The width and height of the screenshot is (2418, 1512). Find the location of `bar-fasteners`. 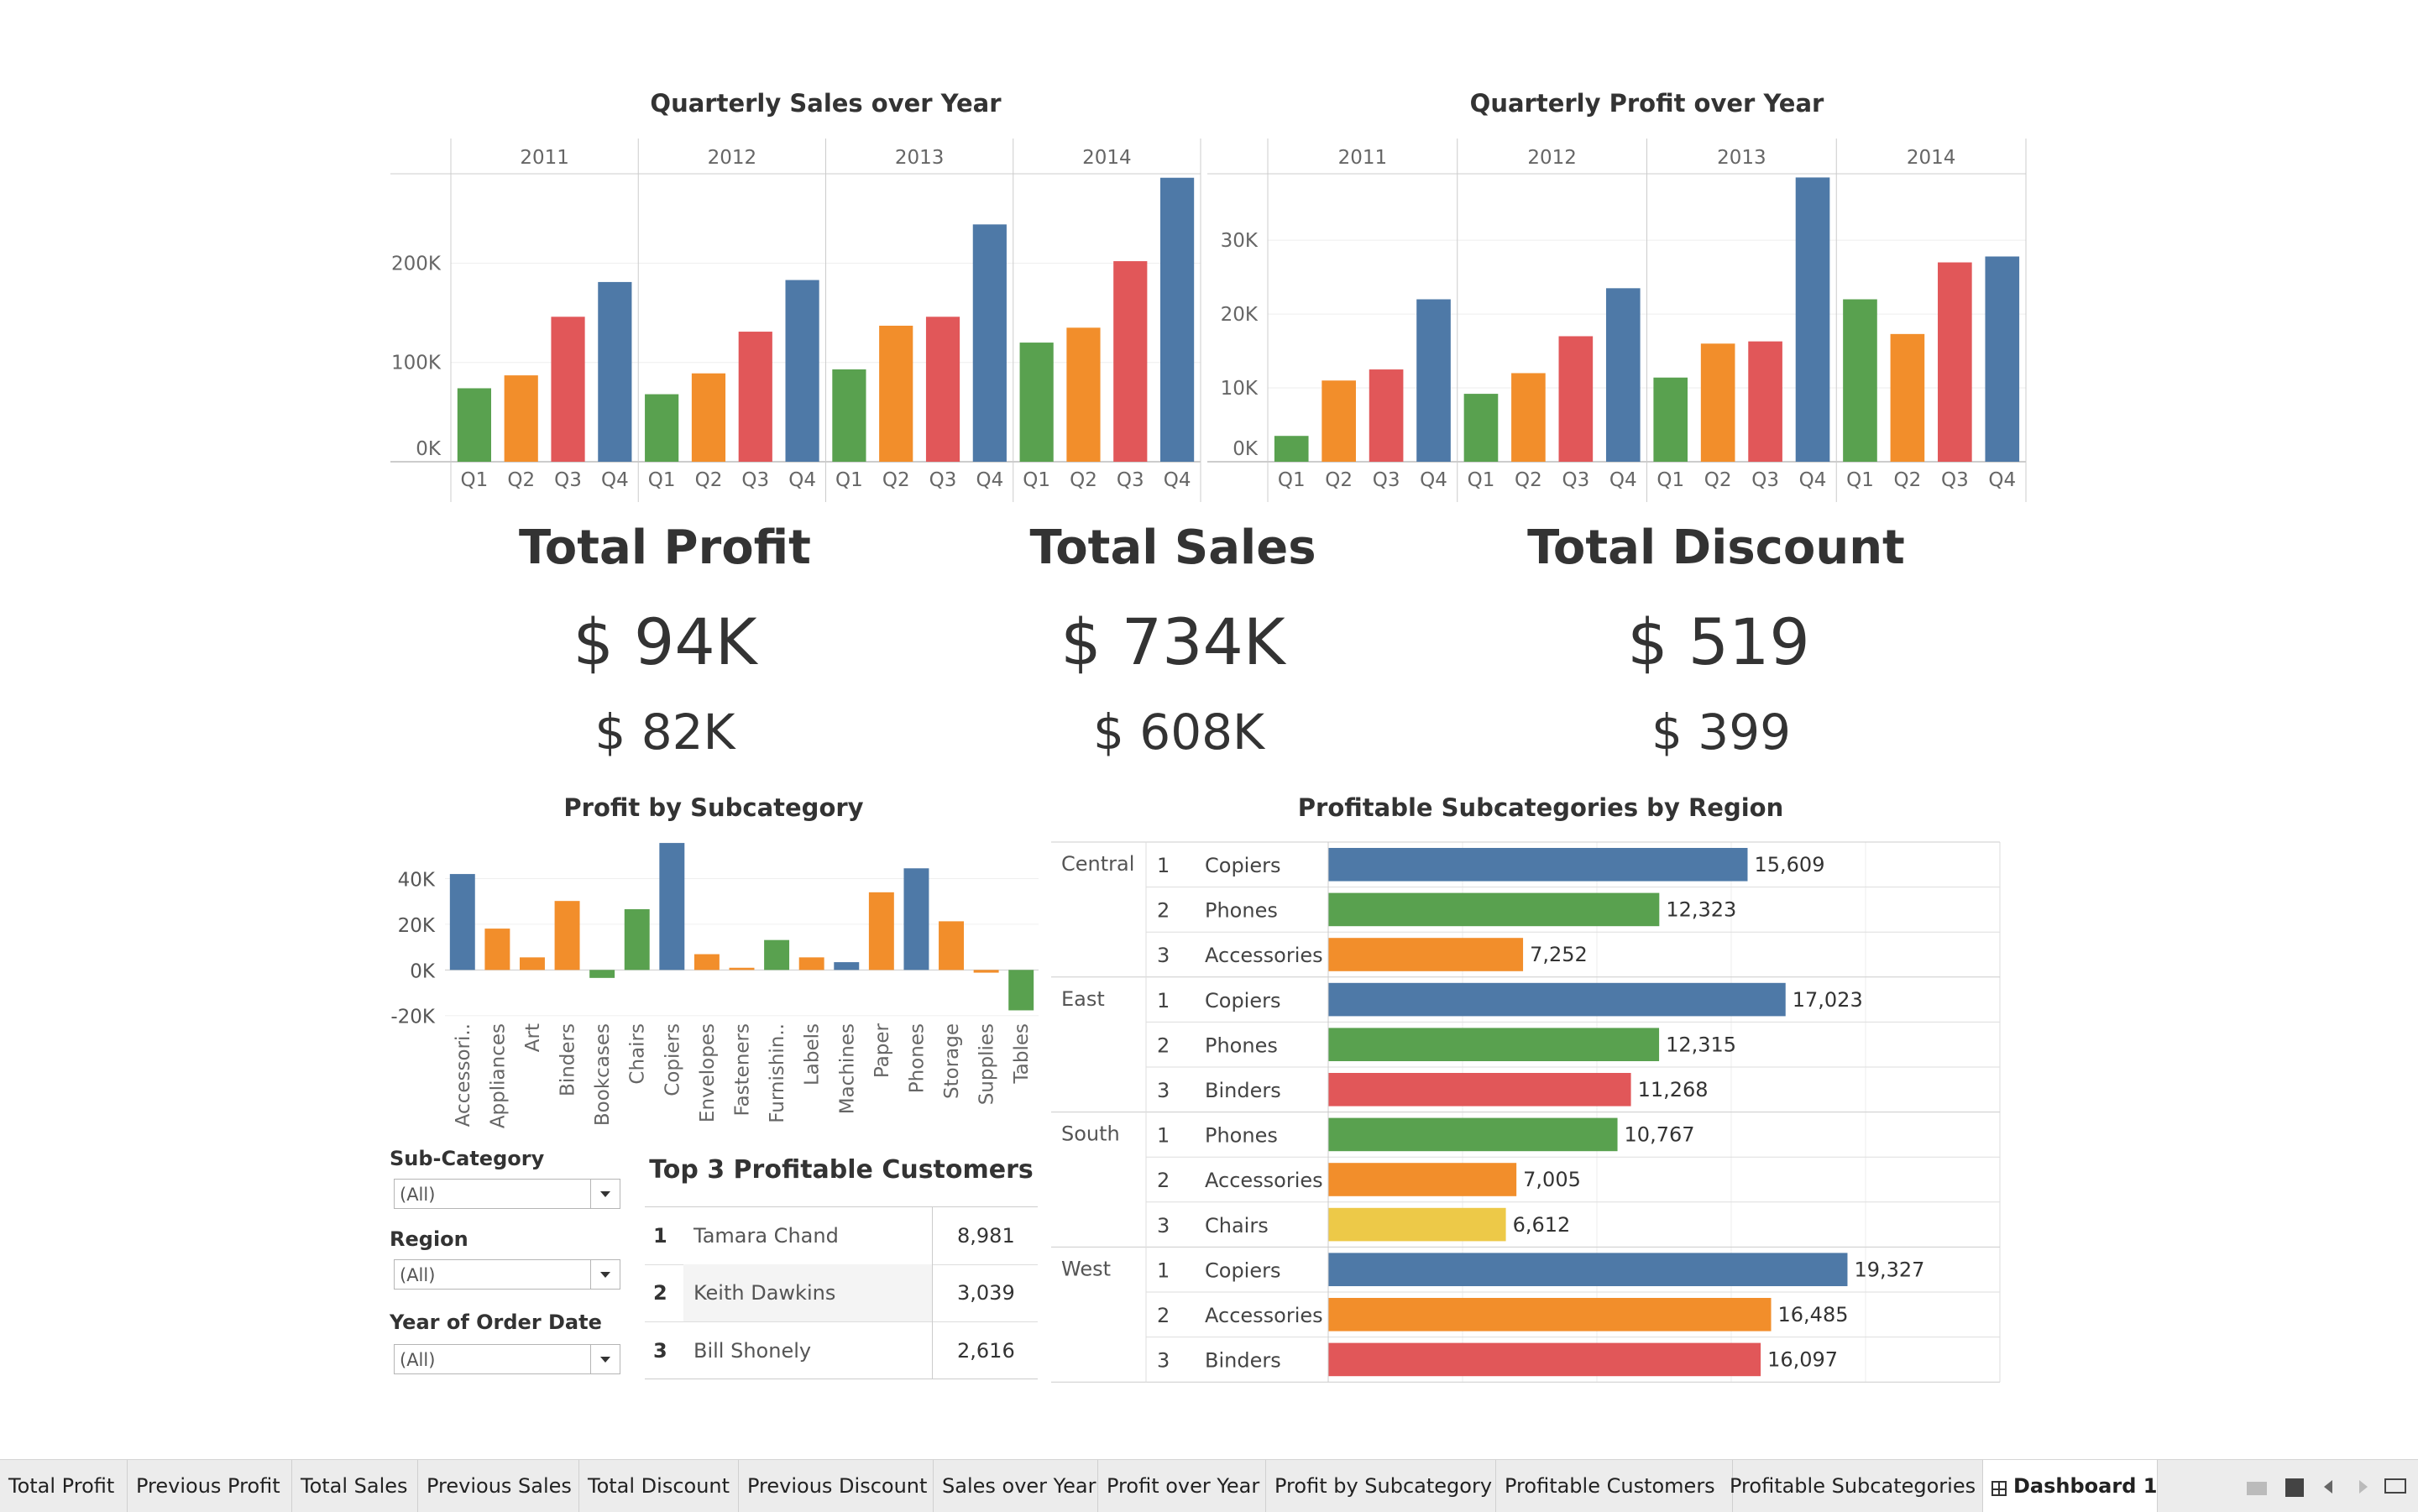

bar-fasteners is located at coordinates (742, 969).